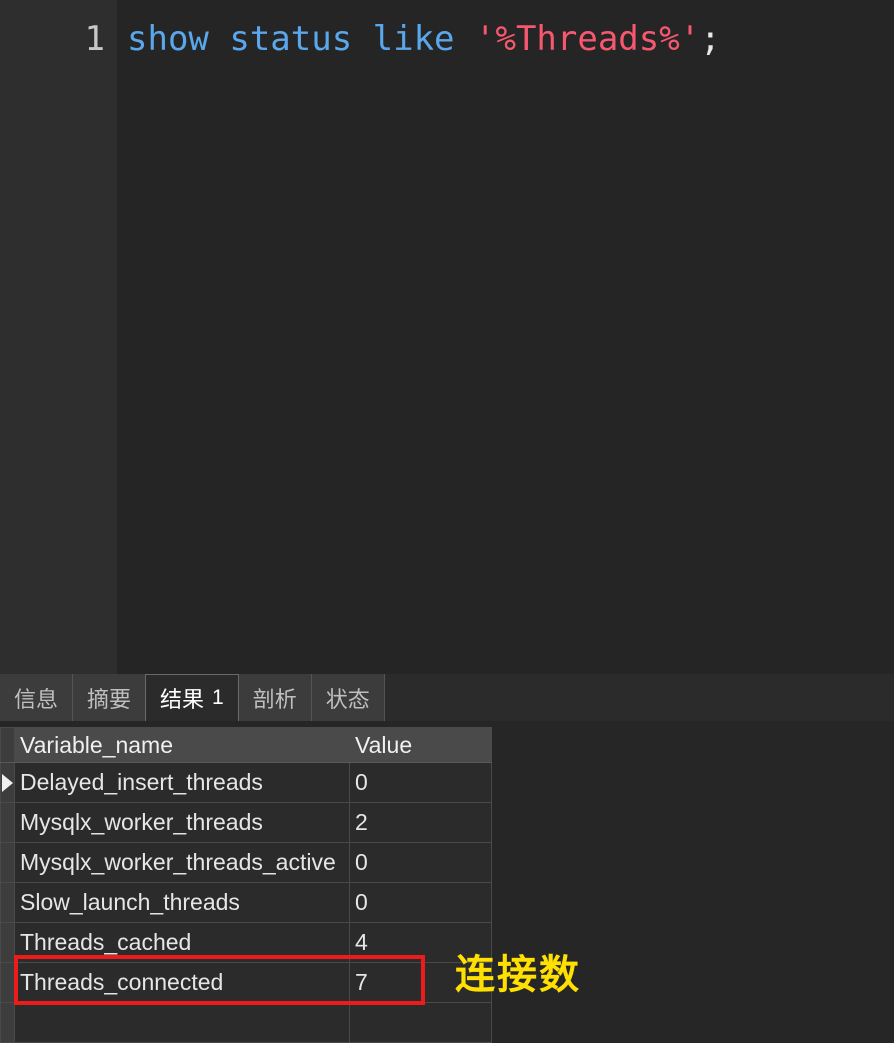 The height and width of the screenshot is (1043, 894). What do you see at coordinates (182, 822) in the screenshot?
I see `cell-variable-name: Mysqlx_worker_threads` at bounding box center [182, 822].